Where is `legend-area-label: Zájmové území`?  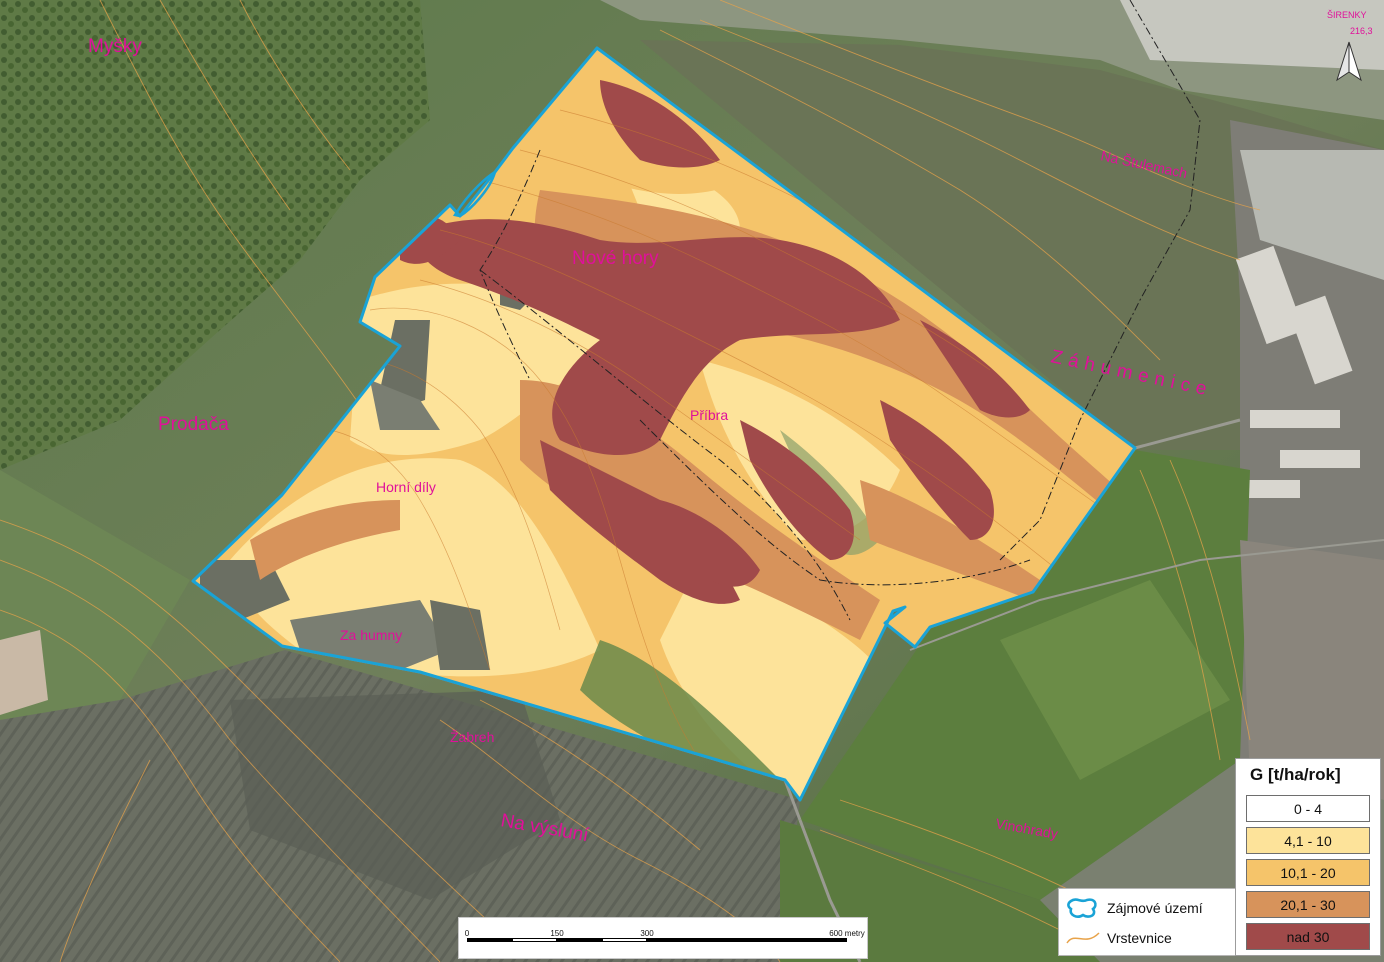 legend-area-label: Zájmové území is located at coordinates (1155, 908).